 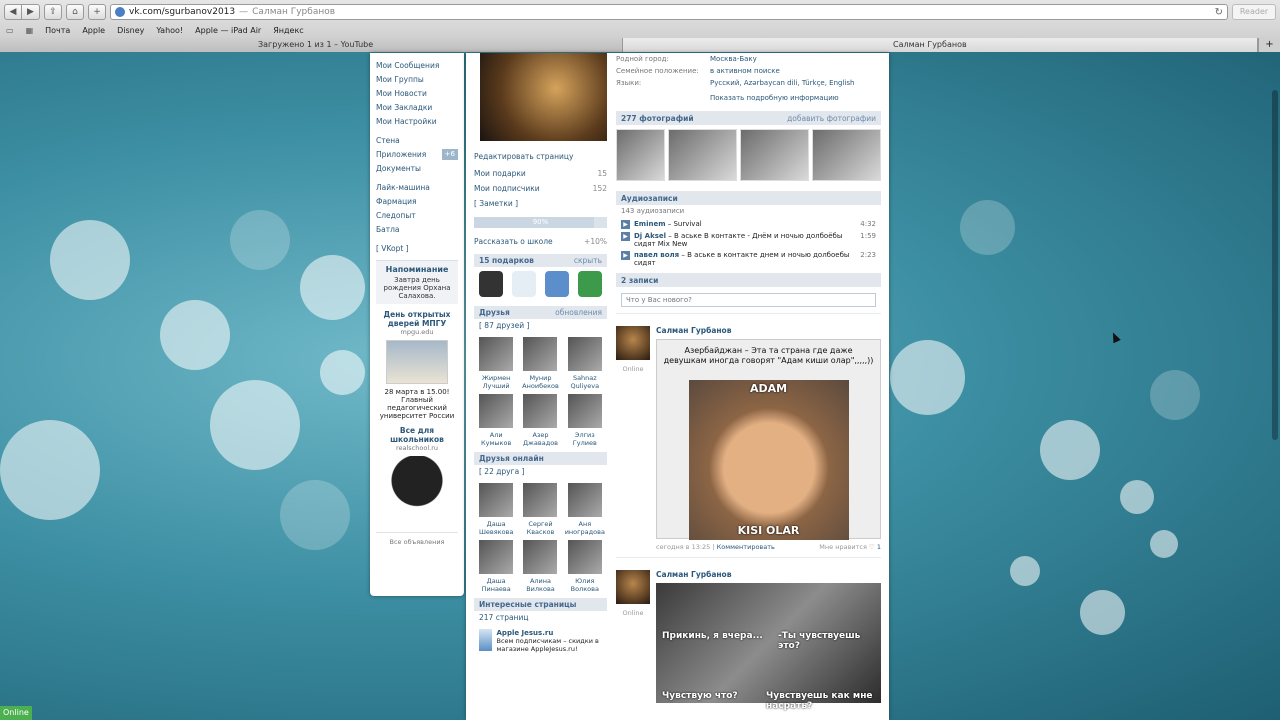 What do you see at coordinates (540, 260) in the screenshot?
I see `gifts-header: 15 подарков скрыть` at bounding box center [540, 260].